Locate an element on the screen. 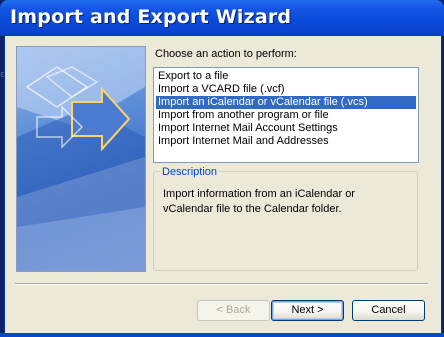 This screenshot has height=337, width=444. cancel-button: Cancel is located at coordinates (388, 310).